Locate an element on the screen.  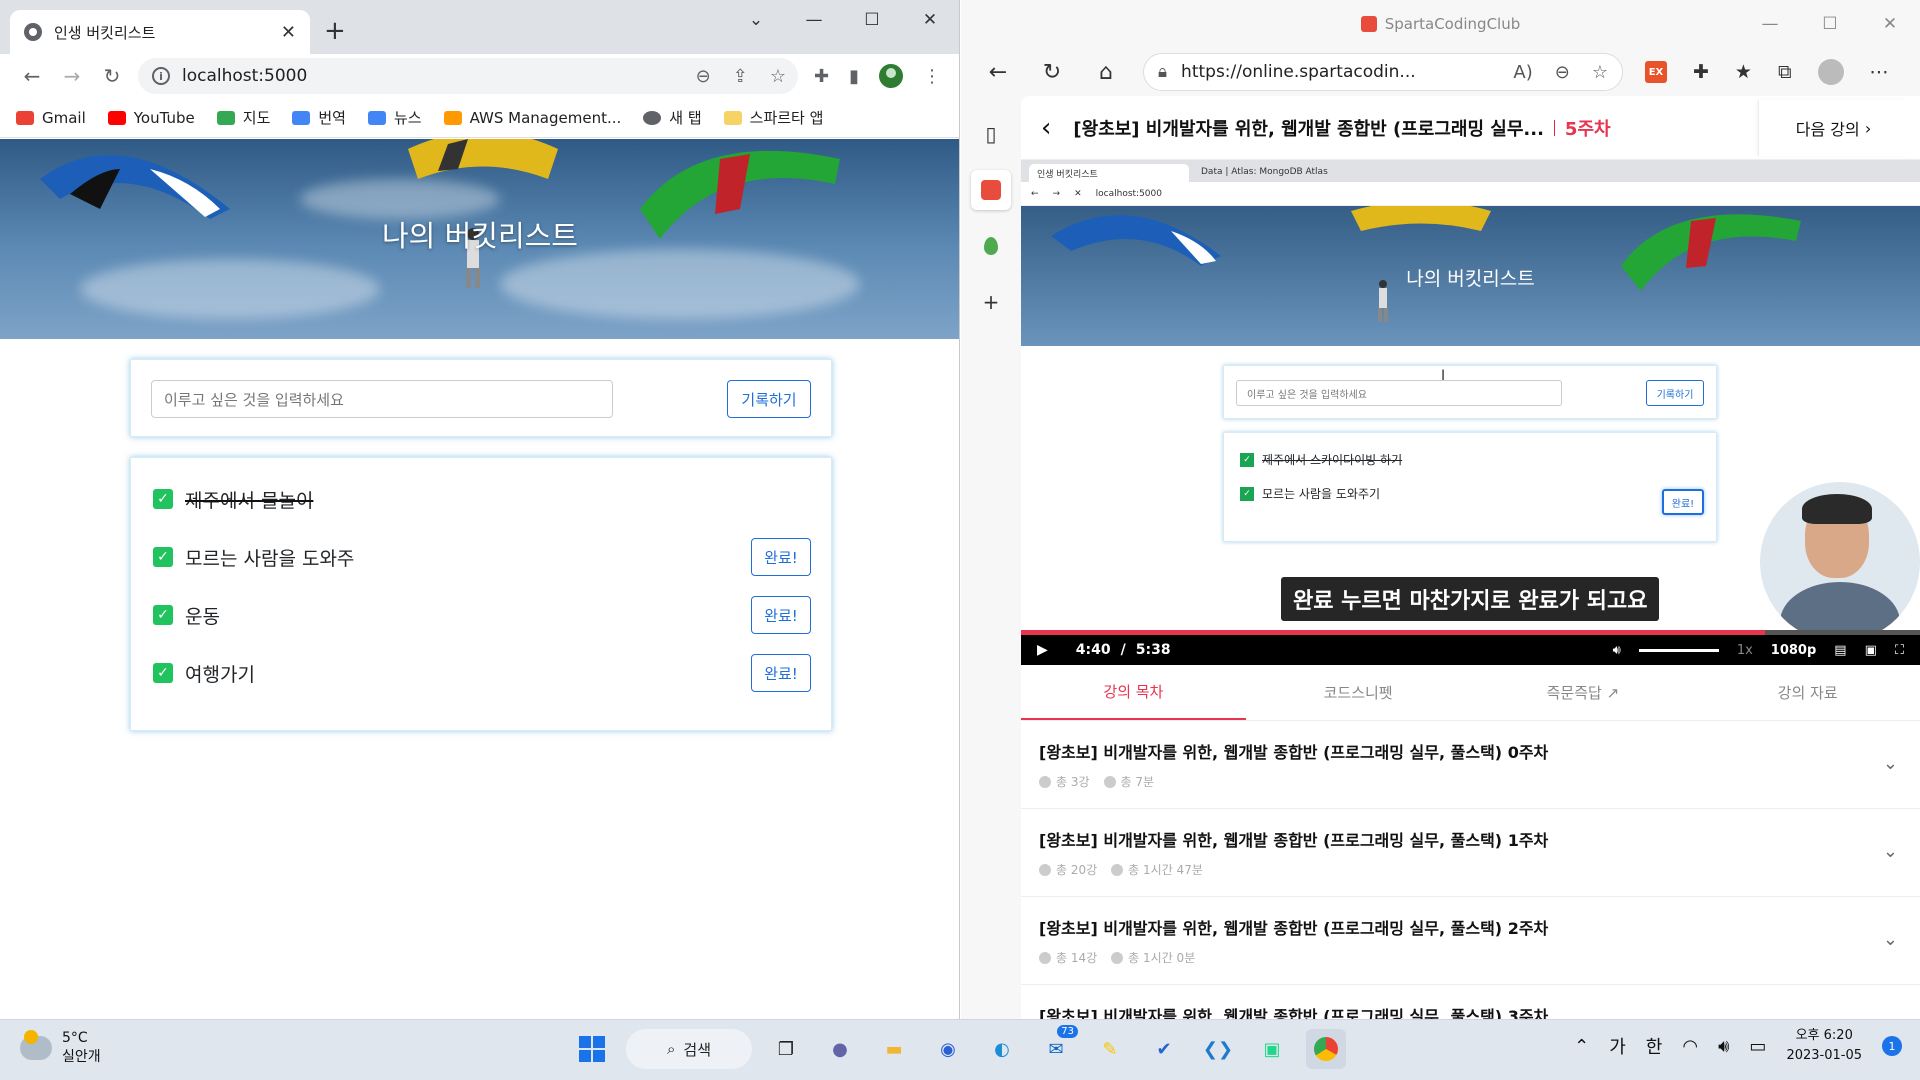
add-sidebar-icon: + is located at coordinates (991, 302).